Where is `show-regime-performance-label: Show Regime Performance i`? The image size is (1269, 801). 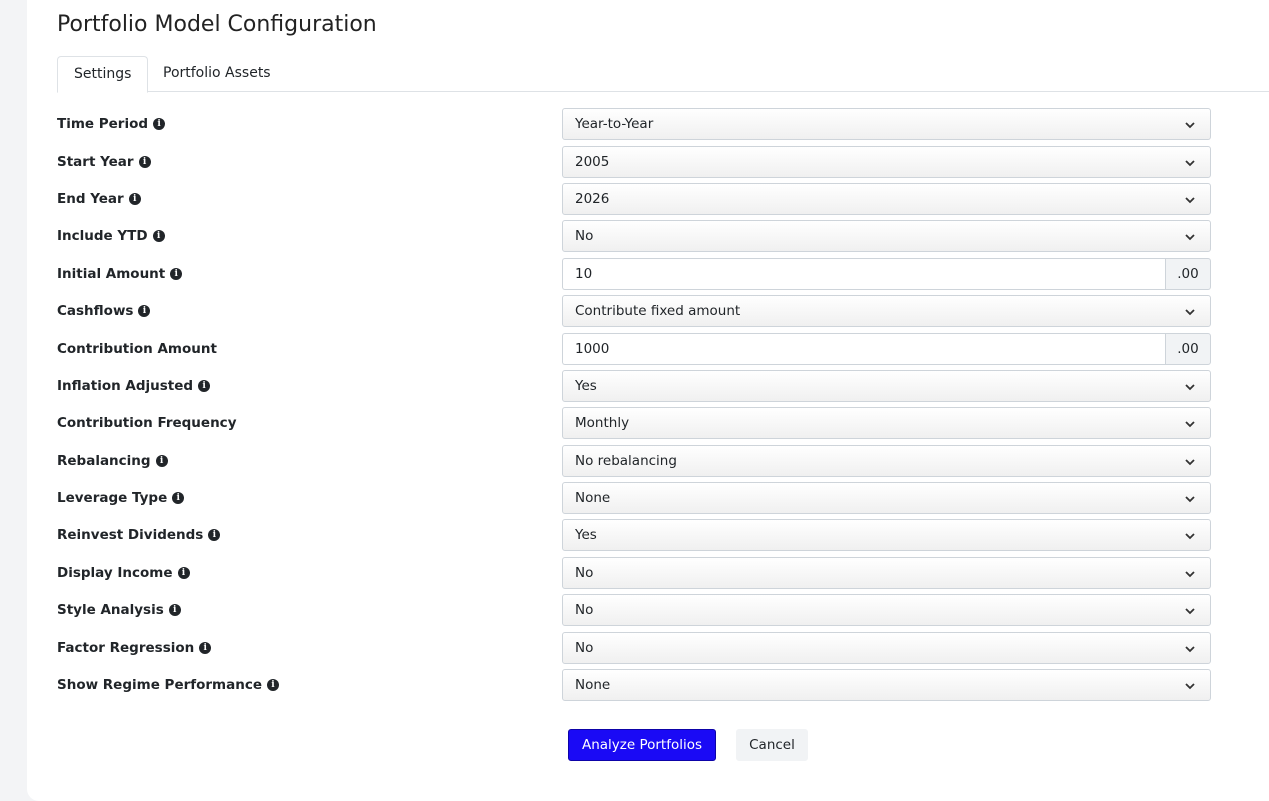 show-regime-performance-label: Show Regime Performance i is located at coordinates (168, 685).